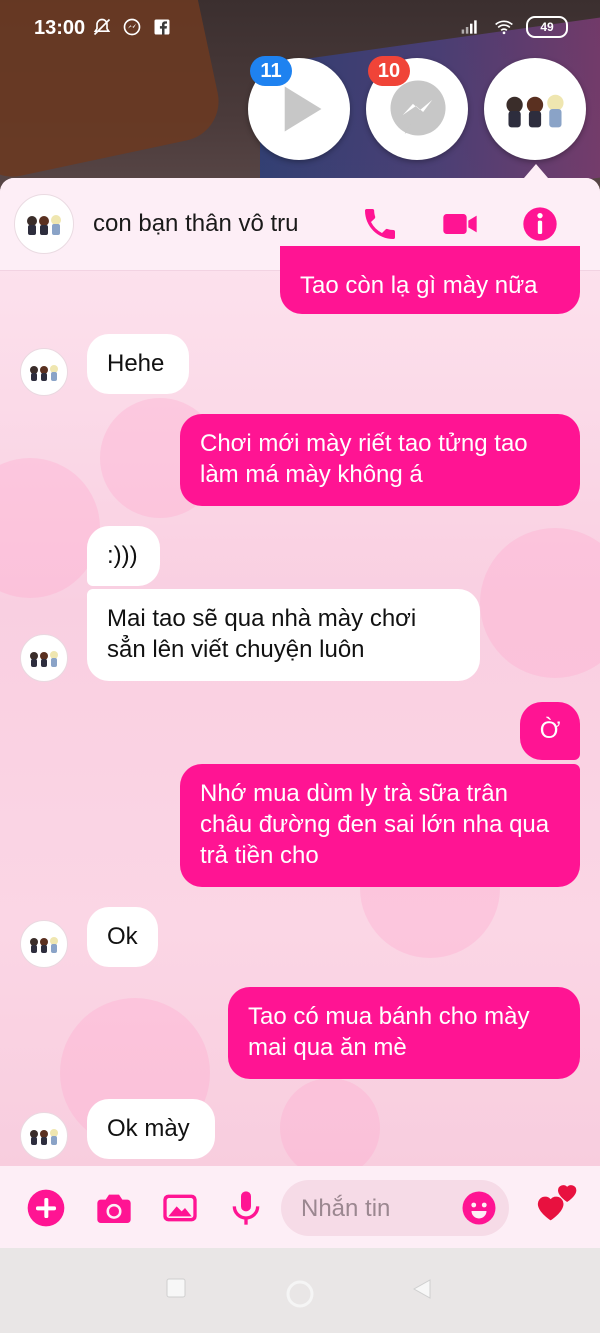 This screenshot has height=1333, width=600. I want to click on wifi-icon, so click(504, 27).